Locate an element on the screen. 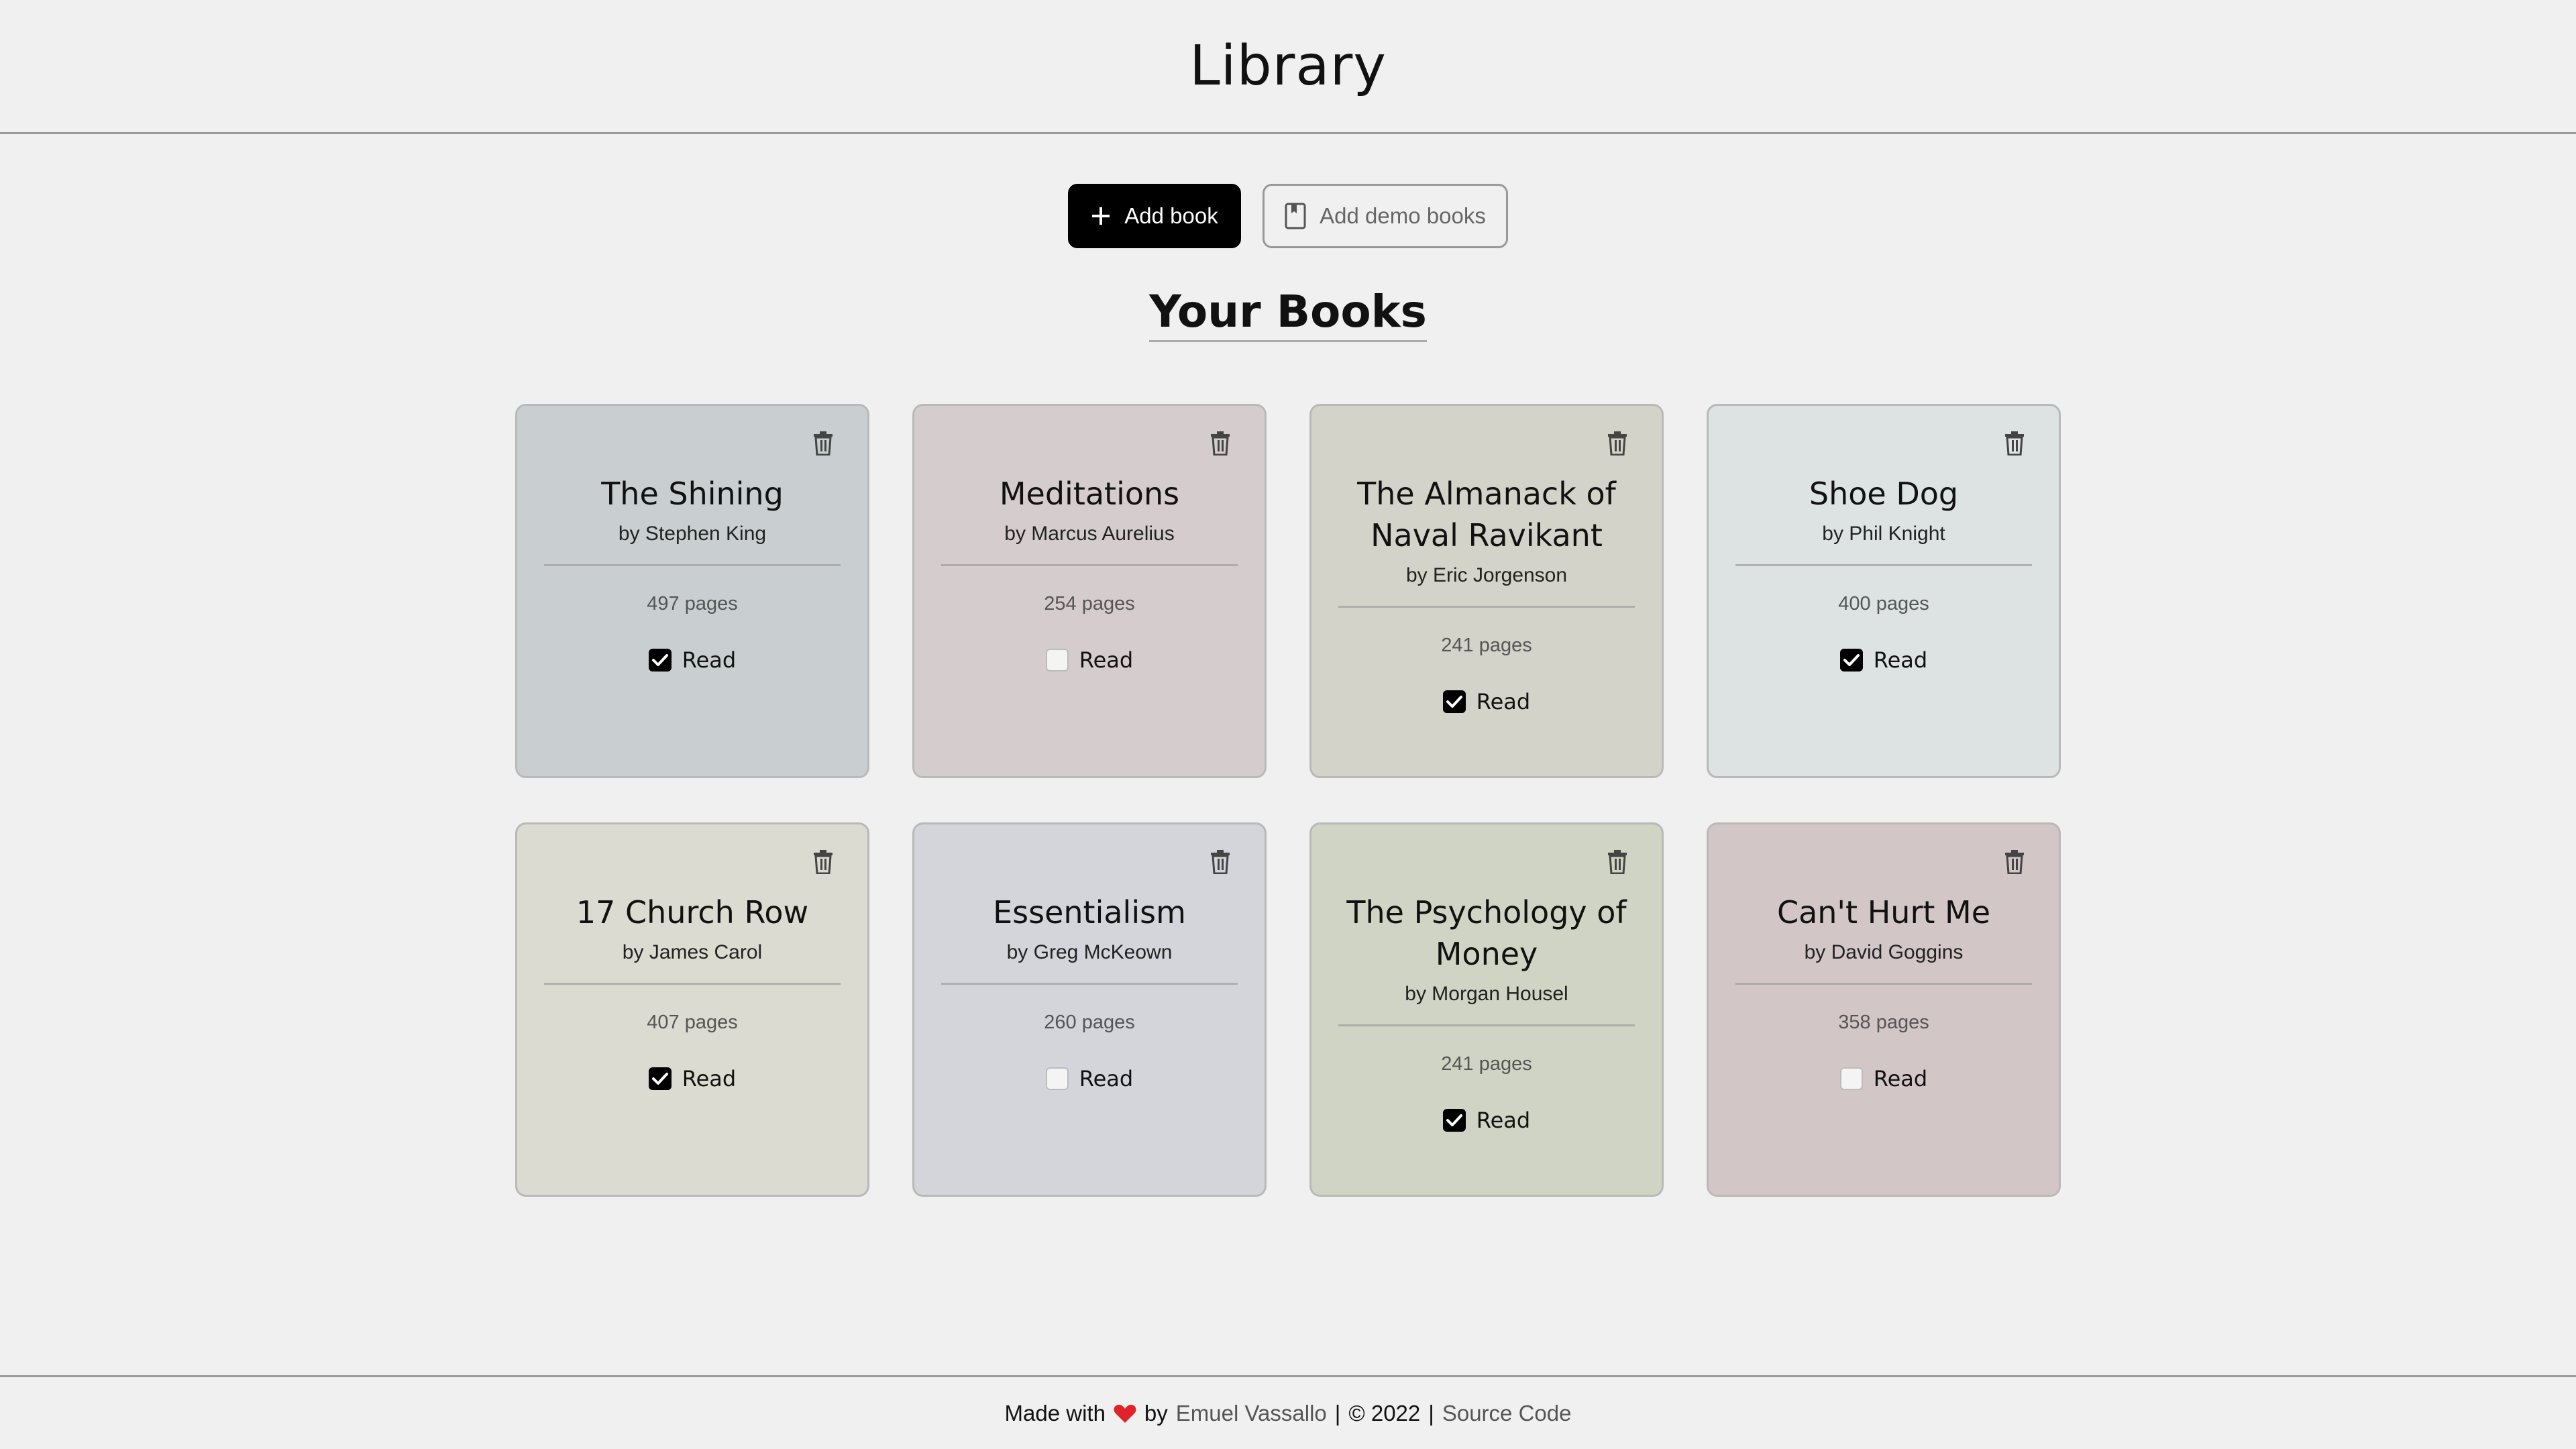 The image size is (2576, 1449). book-title: Meditations is located at coordinates (1089, 494).